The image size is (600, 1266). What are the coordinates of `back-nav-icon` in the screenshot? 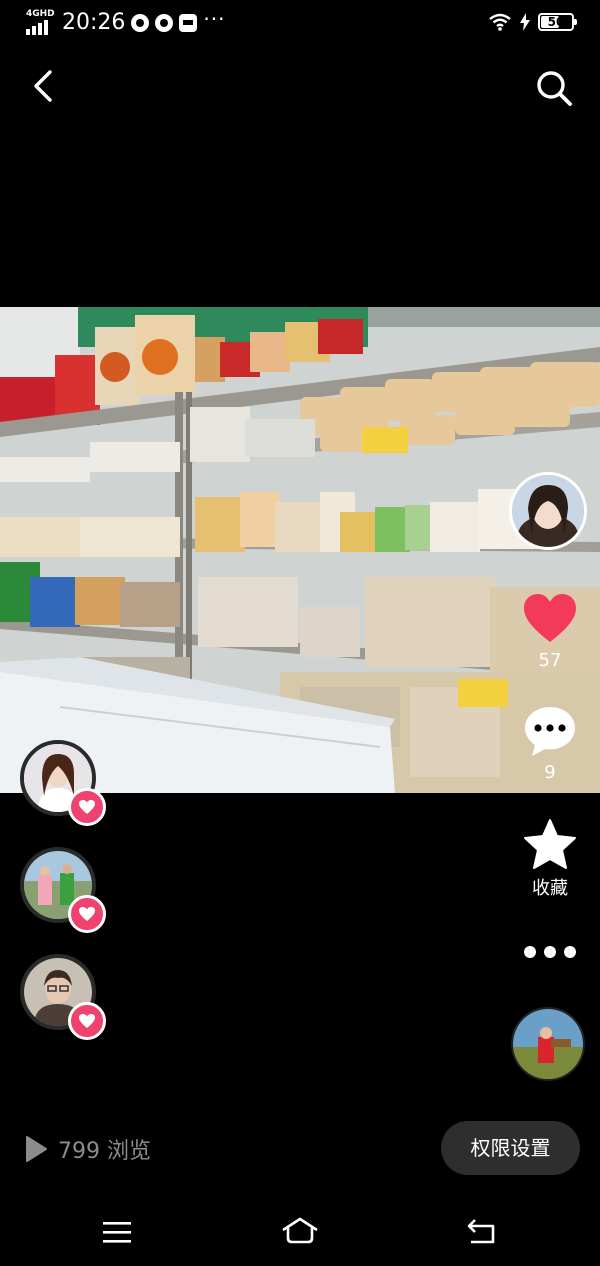 It's located at (482, 1232).